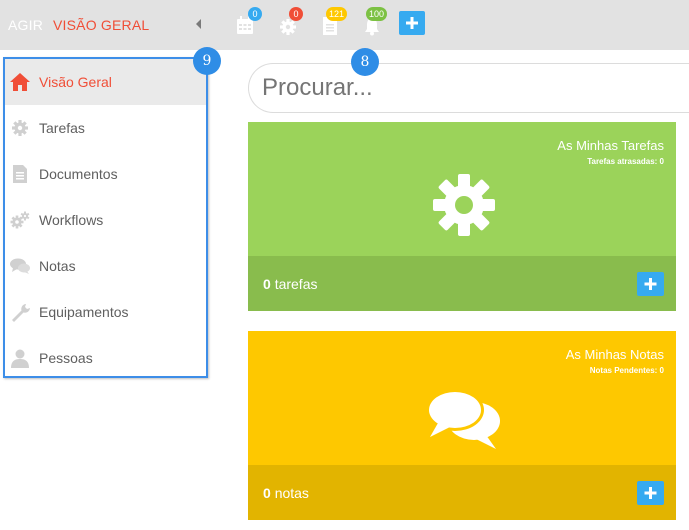 The height and width of the screenshot is (530, 689). Describe the element at coordinates (625, 161) in the screenshot. I see `tasks-card-subtitle: Tarefas atrasadas: 0` at that location.